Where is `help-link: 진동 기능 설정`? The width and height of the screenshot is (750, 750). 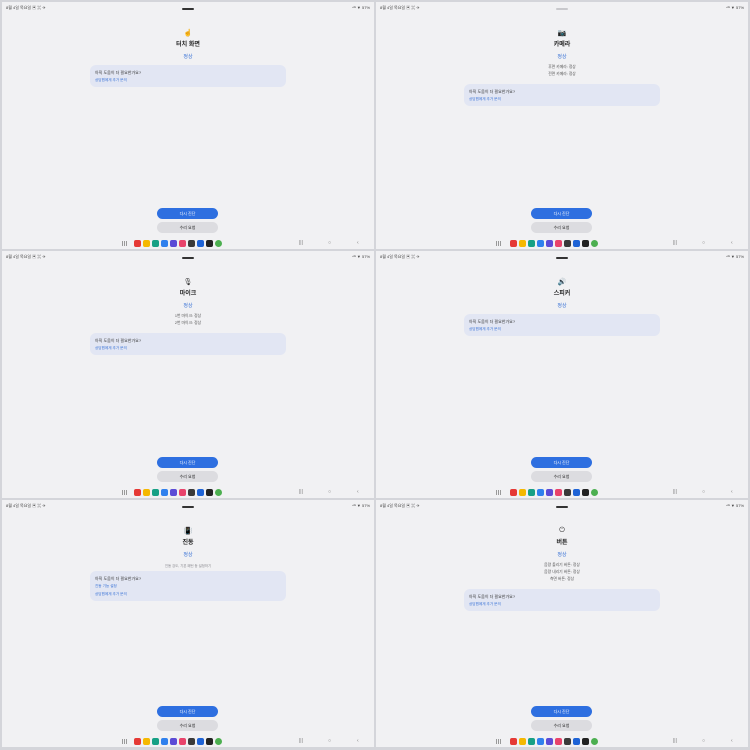 help-link: 진동 기능 설정 is located at coordinates (106, 586).